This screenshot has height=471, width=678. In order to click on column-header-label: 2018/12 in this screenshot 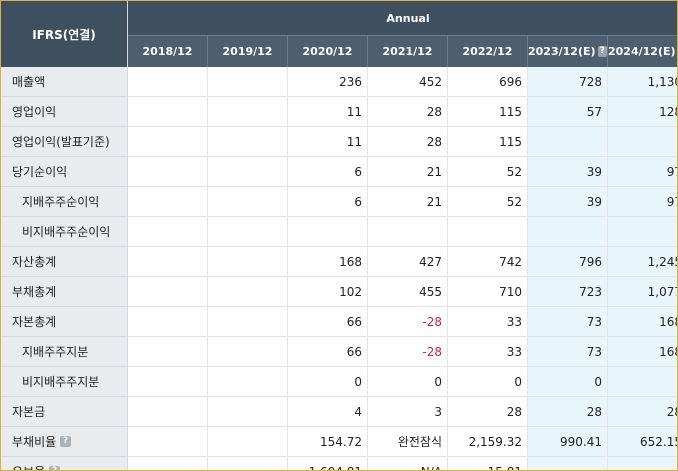, I will do `click(167, 51)`.